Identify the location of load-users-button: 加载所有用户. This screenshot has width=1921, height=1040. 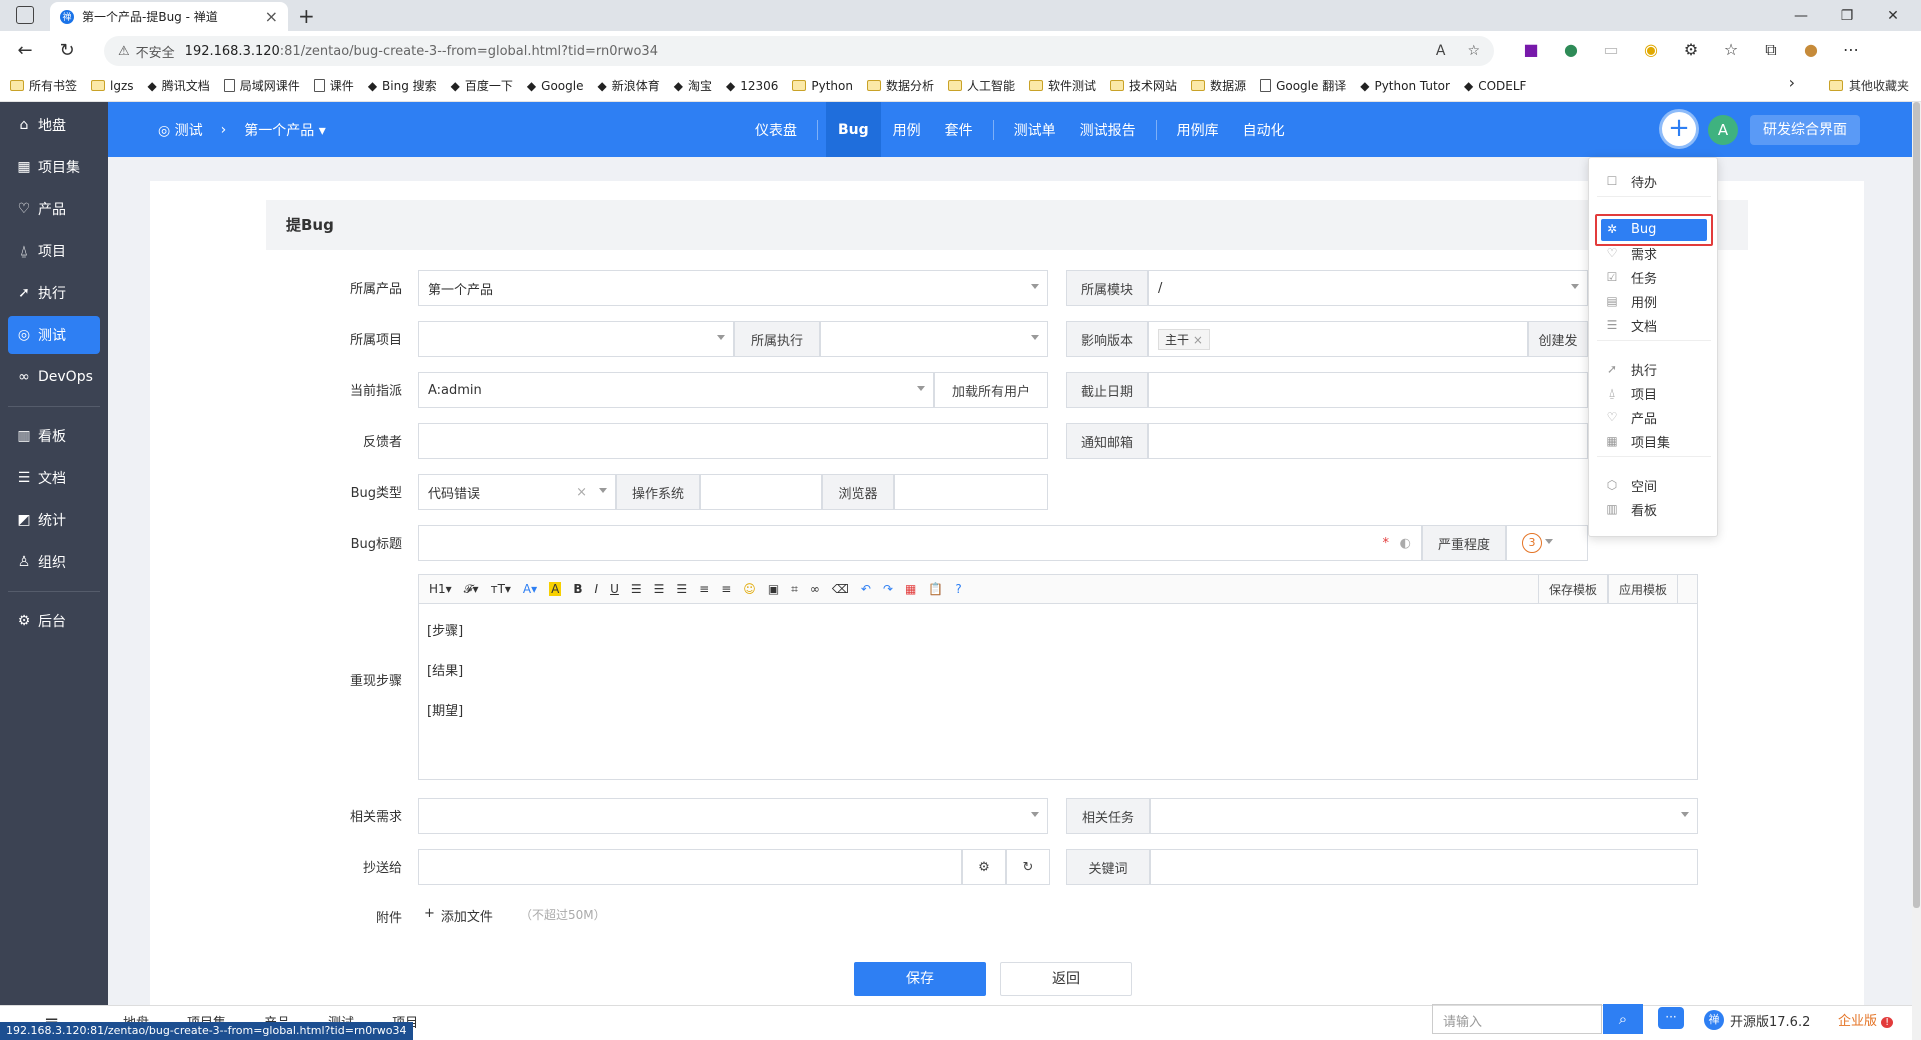
(991, 390).